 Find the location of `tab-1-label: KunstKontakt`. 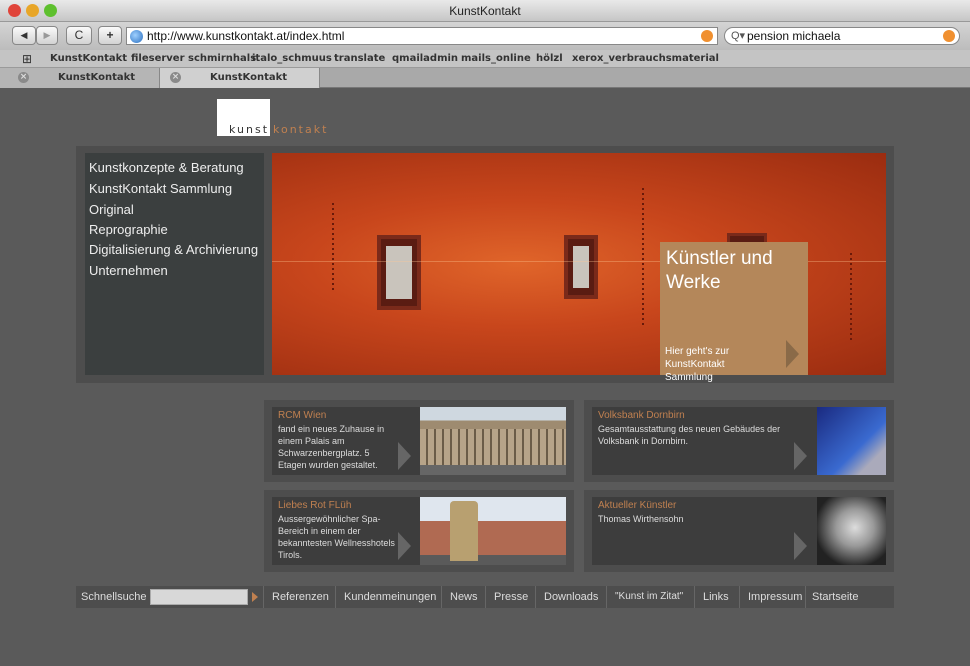

tab-1-label: KunstKontakt is located at coordinates (97, 77).